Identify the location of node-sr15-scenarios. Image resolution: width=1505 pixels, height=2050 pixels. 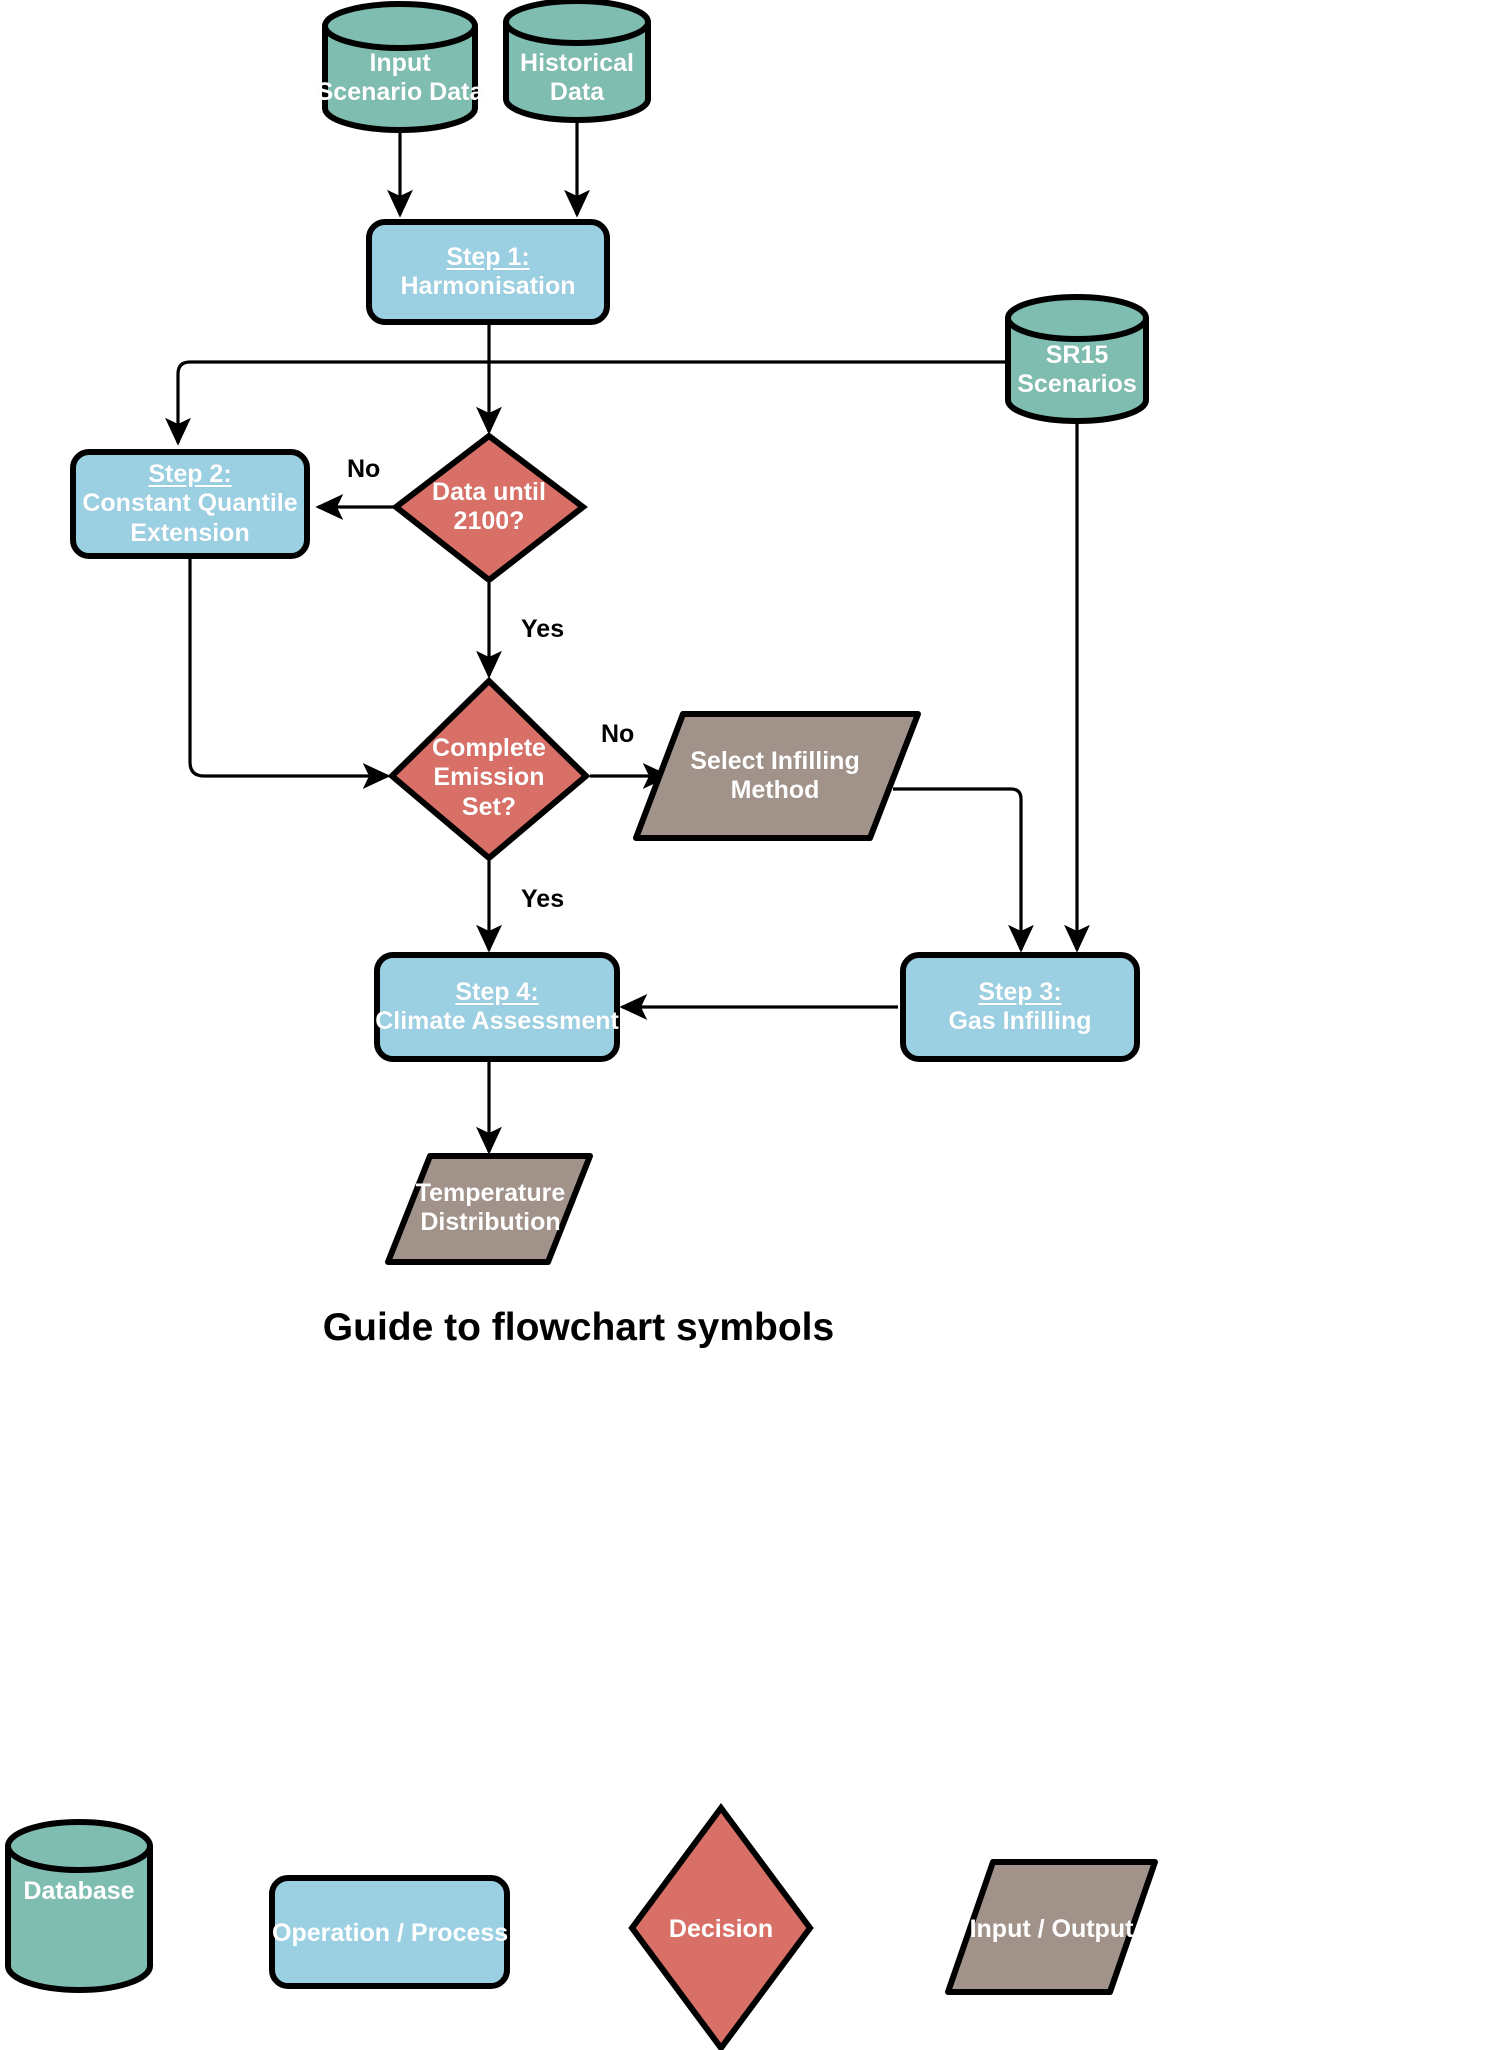
(1077, 359).